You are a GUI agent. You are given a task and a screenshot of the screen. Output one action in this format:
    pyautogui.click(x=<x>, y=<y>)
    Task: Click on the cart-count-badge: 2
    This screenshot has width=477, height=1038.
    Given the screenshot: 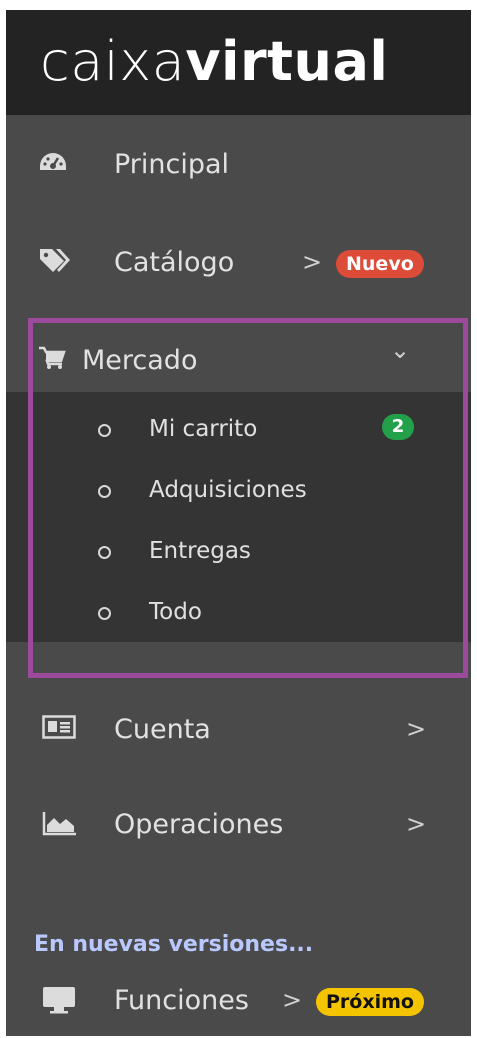 What is the action you would take?
    pyautogui.click(x=398, y=427)
    